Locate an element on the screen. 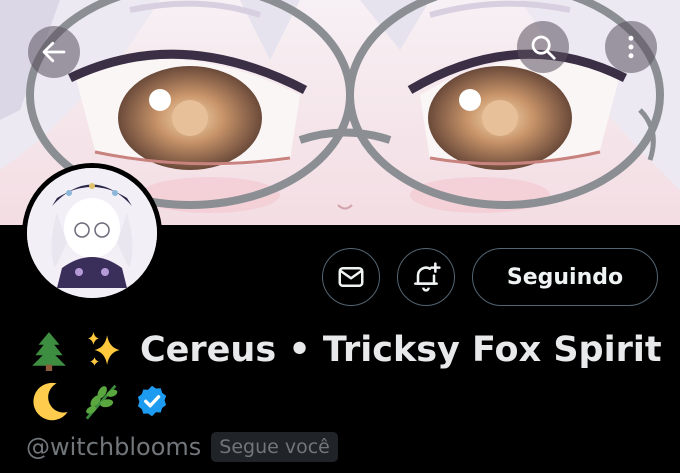  crescent-moon-emoji is located at coordinates (50, 401).